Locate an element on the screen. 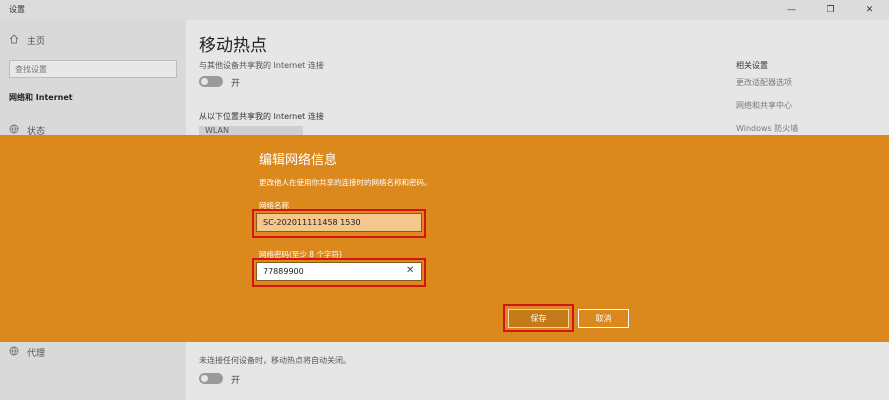 The height and width of the screenshot is (400, 889). network-password-input: 77889900 is located at coordinates (339, 271).